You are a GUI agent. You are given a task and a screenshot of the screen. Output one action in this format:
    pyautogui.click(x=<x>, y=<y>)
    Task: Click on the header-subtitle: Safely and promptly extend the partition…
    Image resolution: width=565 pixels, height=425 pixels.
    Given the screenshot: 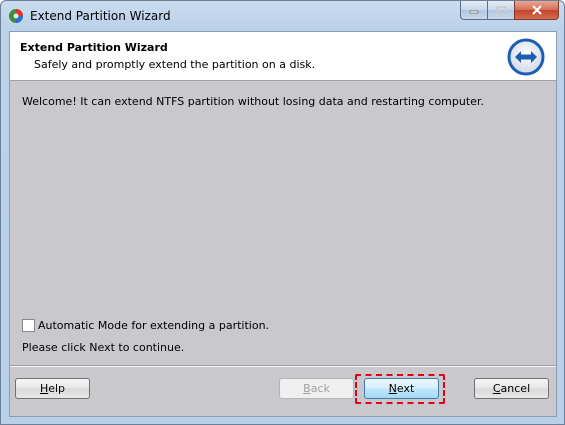 What is the action you would take?
    pyautogui.click(x=175, y=64)
    